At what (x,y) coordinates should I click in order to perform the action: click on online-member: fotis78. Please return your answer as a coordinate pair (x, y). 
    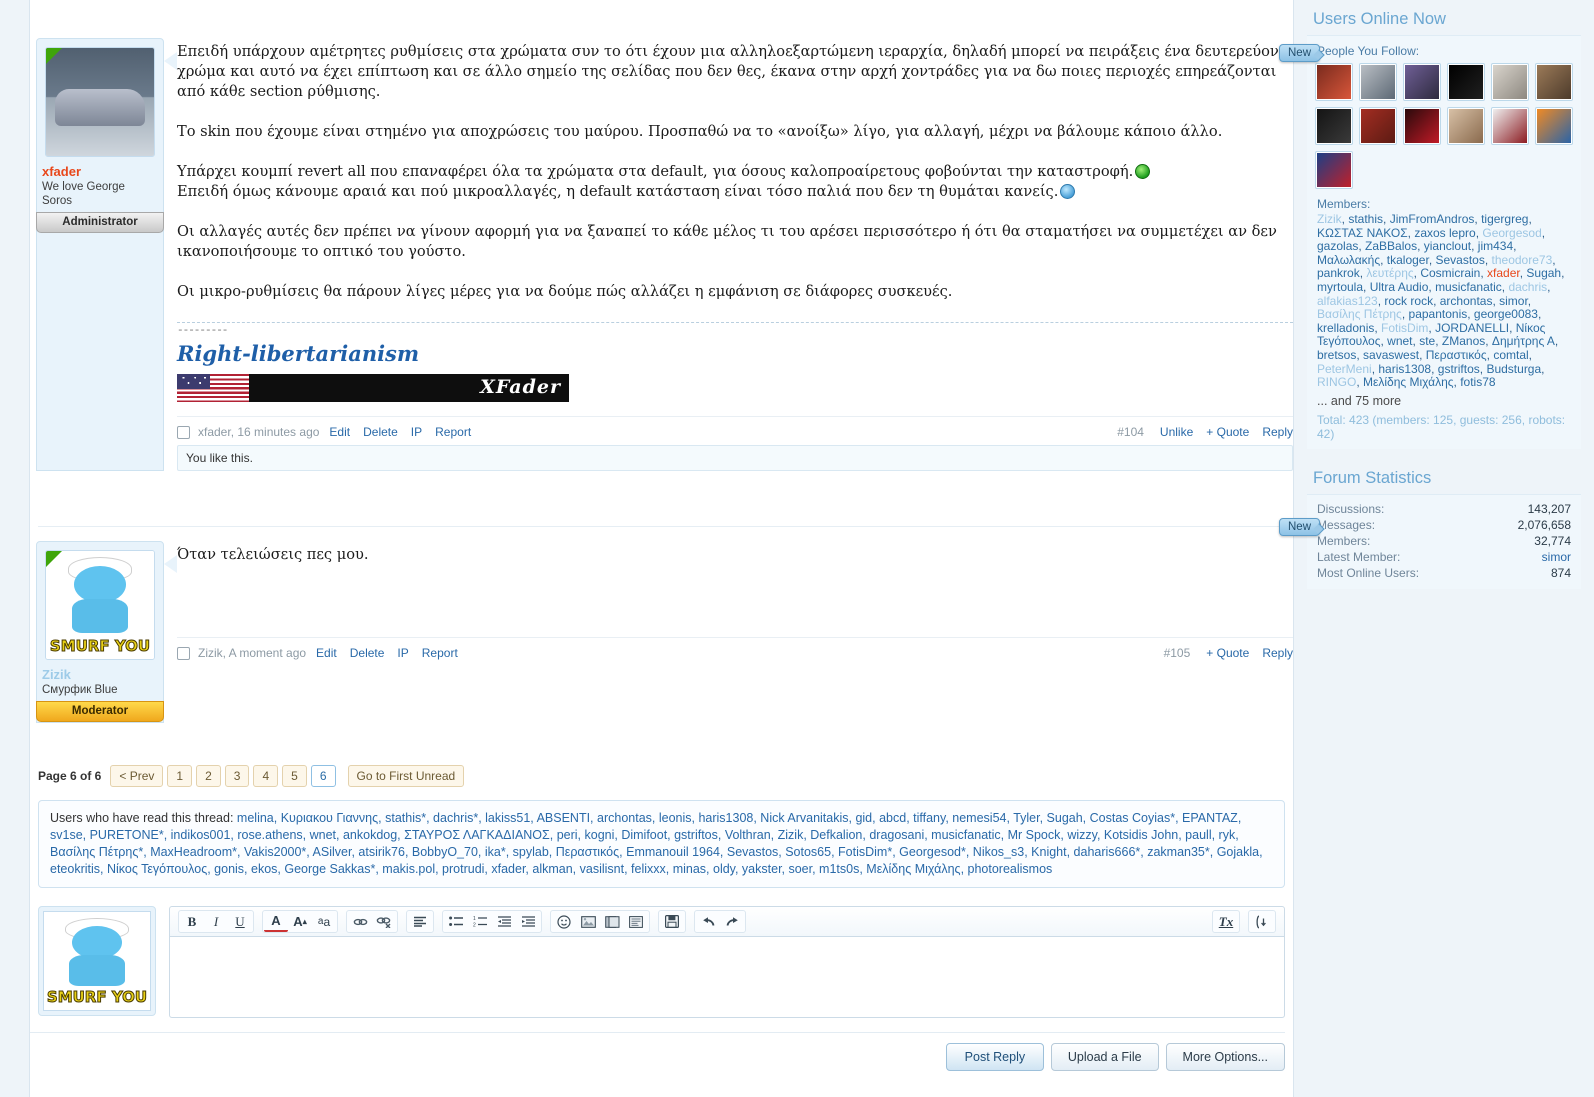
    Looking at the image, I should click on (1477, 382).